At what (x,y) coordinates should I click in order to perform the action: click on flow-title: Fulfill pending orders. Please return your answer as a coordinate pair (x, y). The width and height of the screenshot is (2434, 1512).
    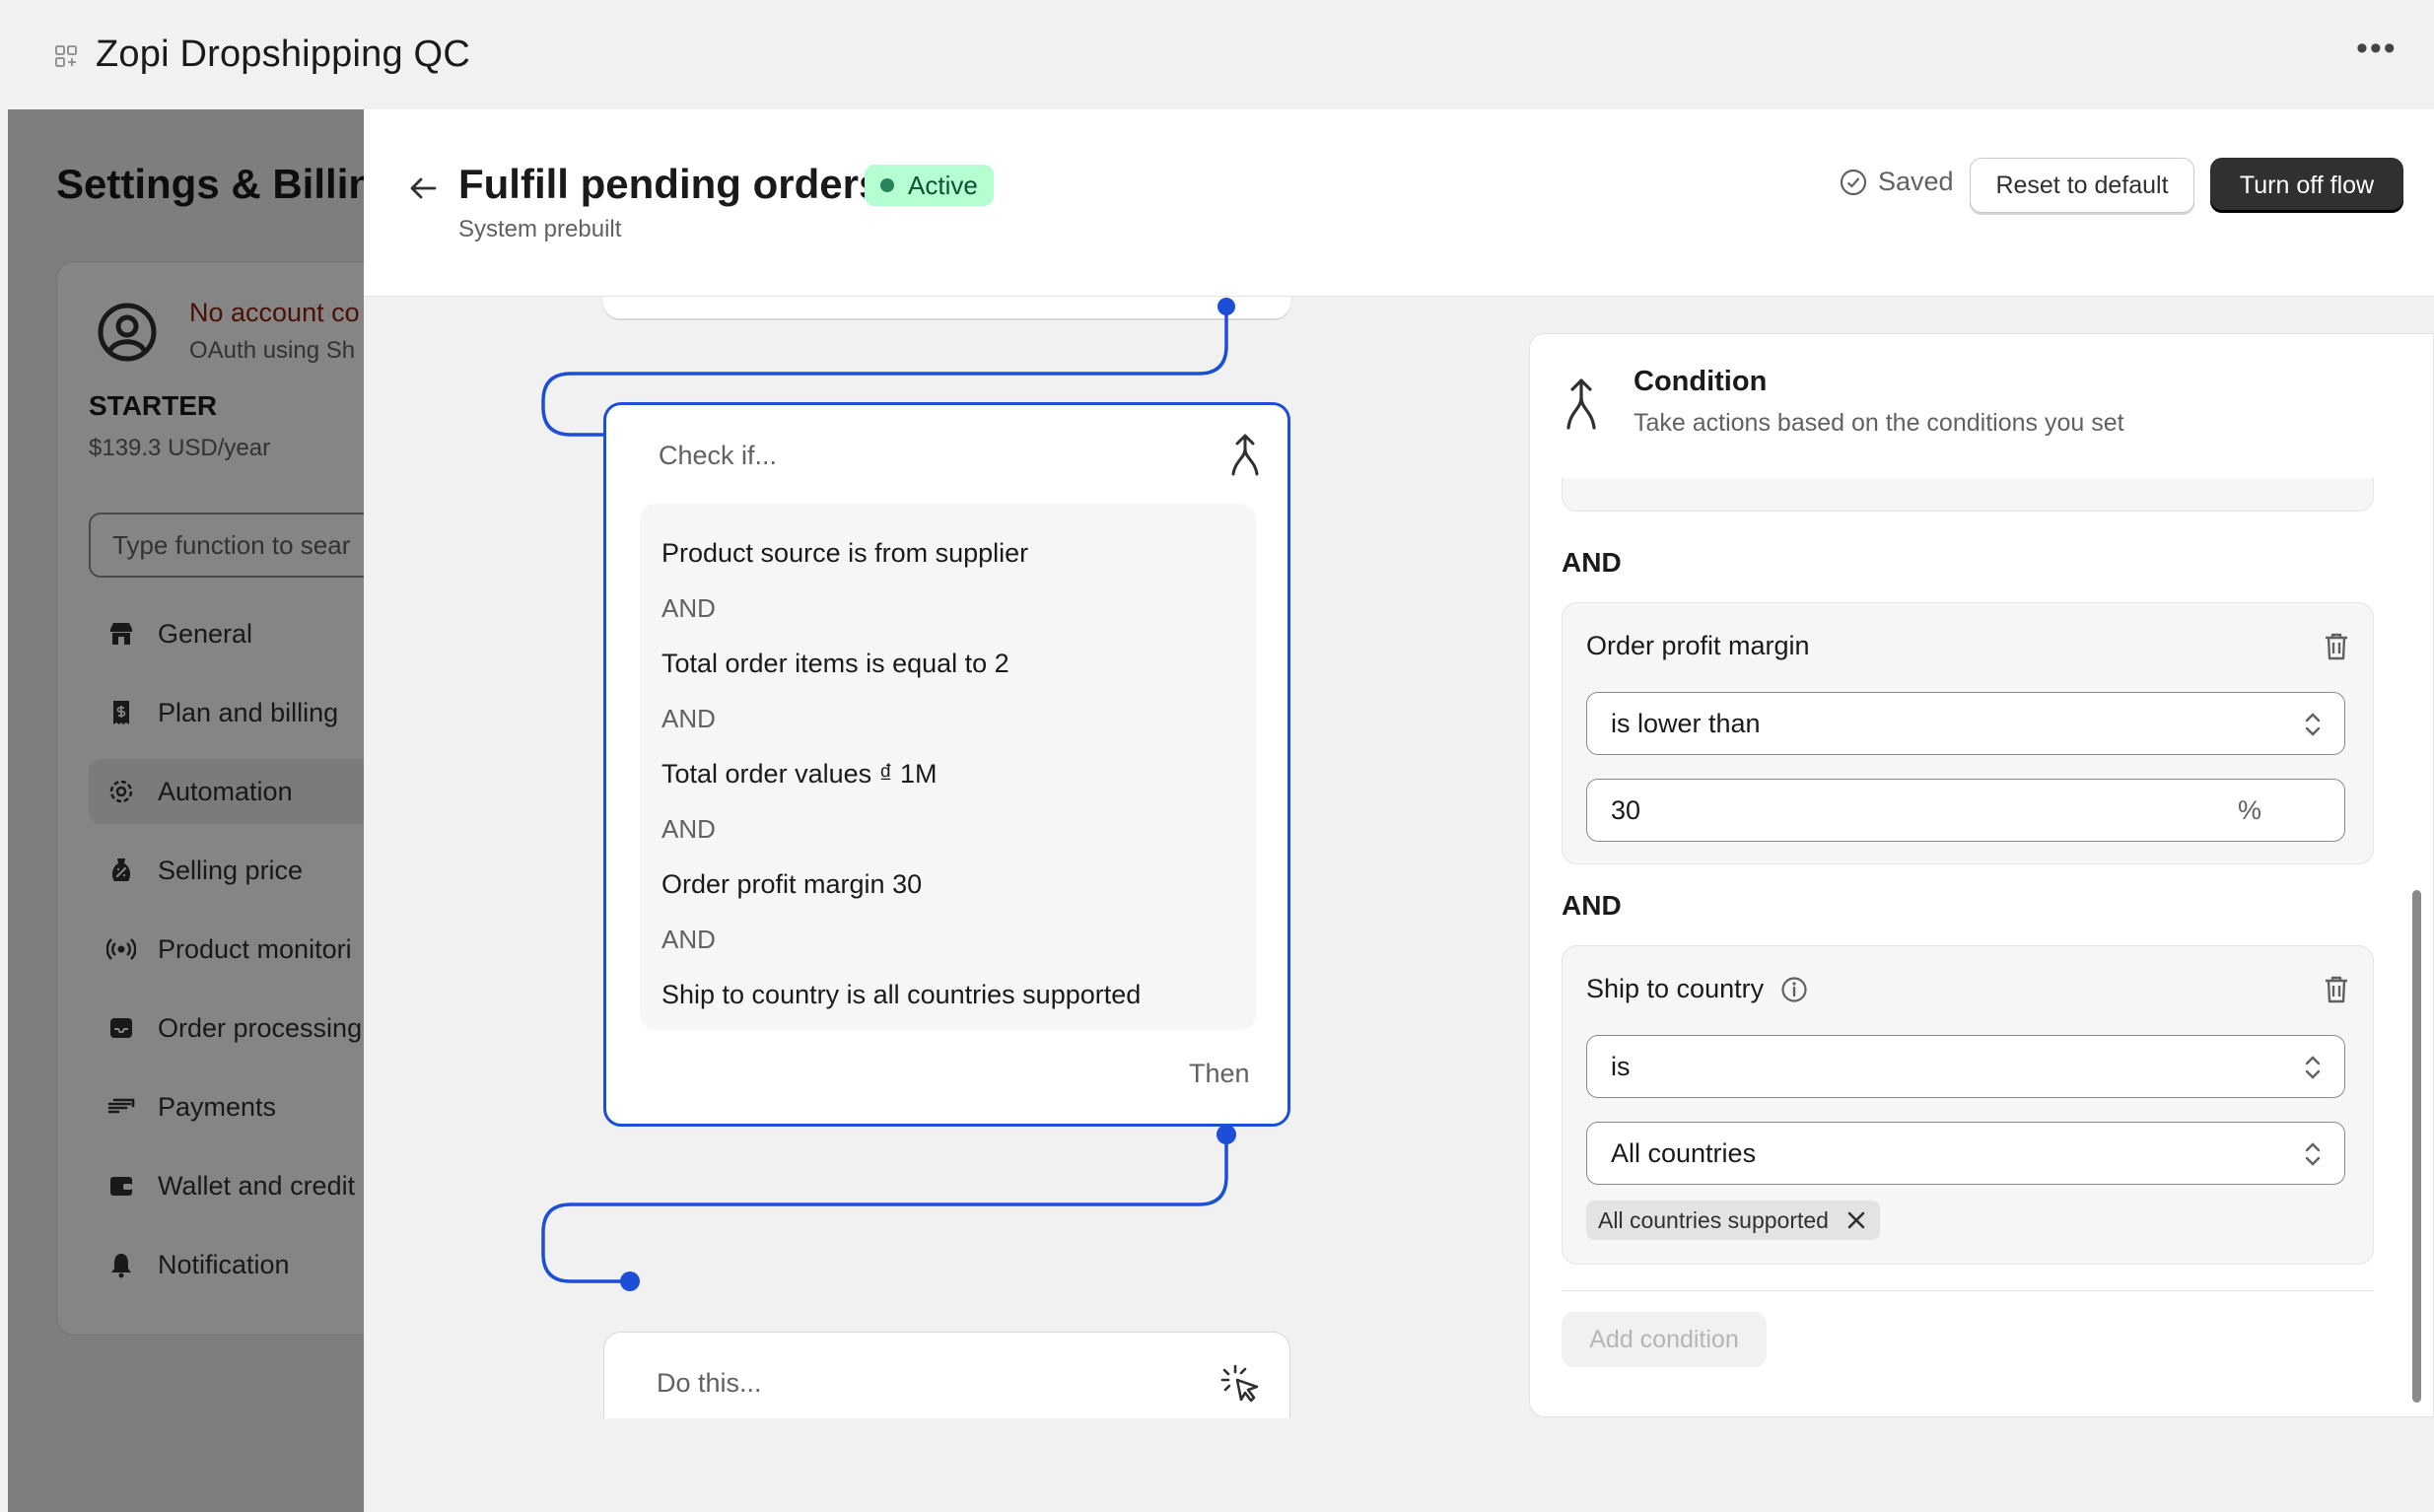
    Looking at the image, I should click on (670, 184).